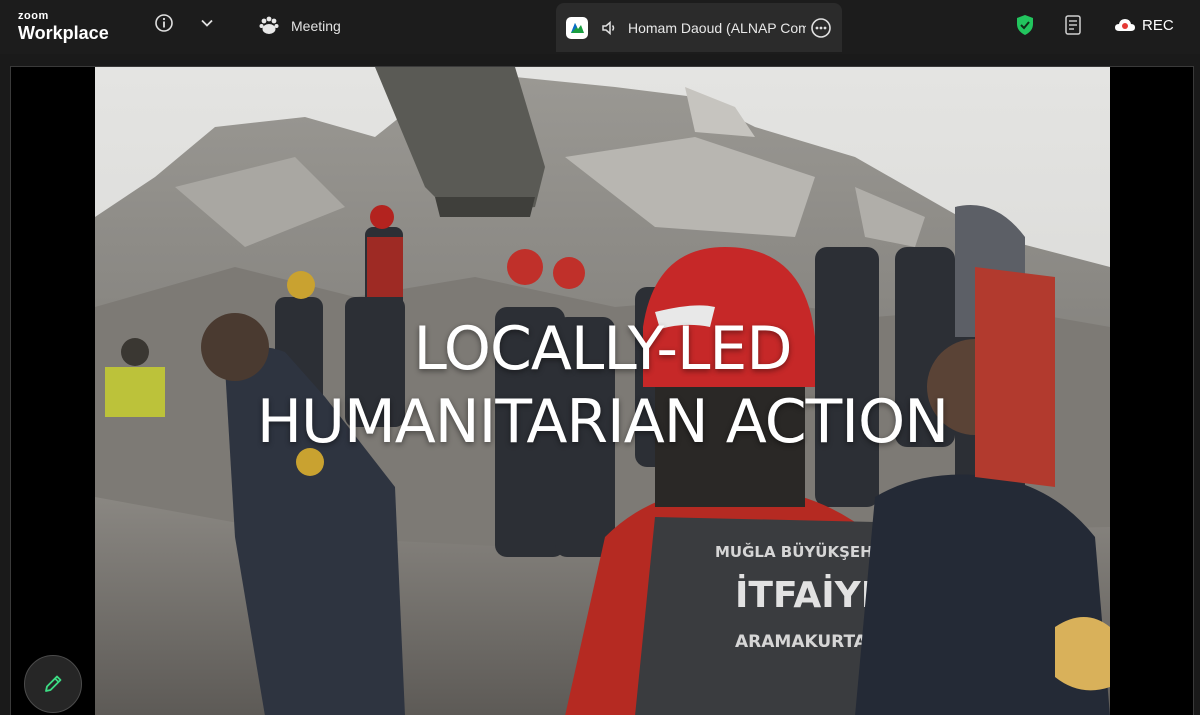  What do you see at coordinates (602, 422) in the screenshot?
I see `slide-title-line-2: HUMANITARIAN ACTION` at bounding box center [602, 422].